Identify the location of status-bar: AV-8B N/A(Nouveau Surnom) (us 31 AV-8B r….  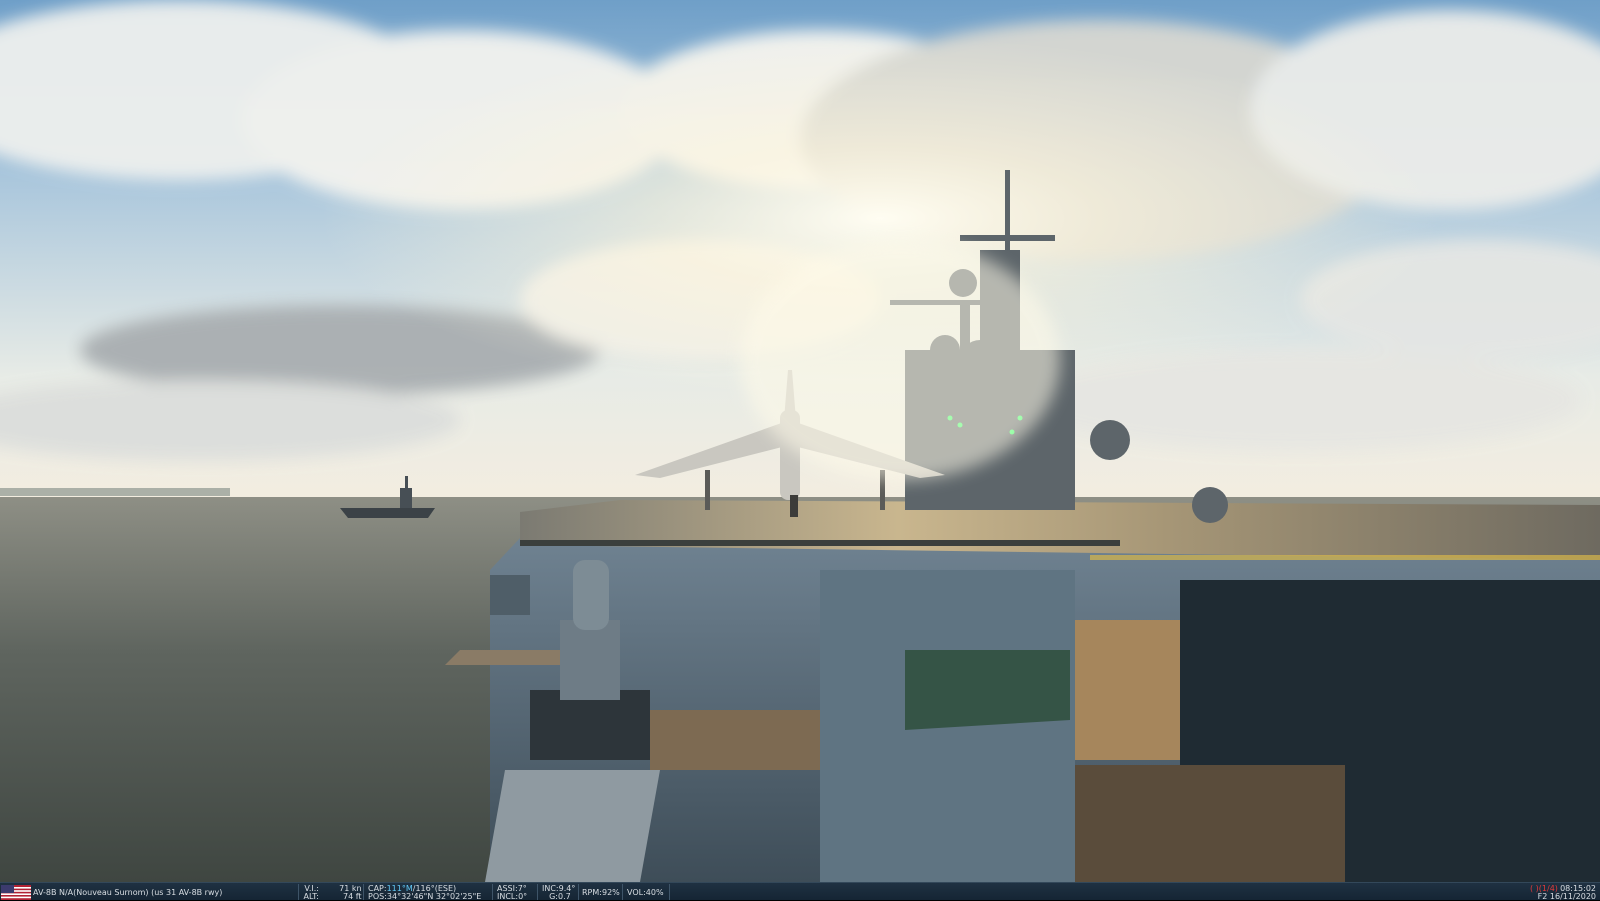
(800, 891).